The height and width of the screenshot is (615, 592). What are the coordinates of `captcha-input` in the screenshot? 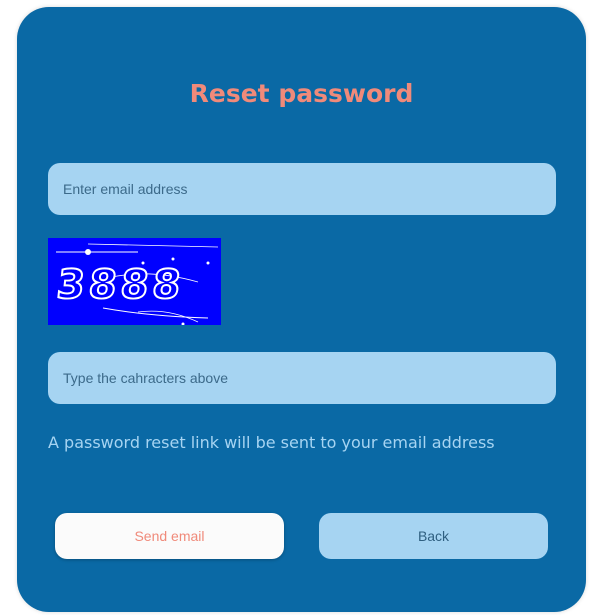 It's located at (302, 378).